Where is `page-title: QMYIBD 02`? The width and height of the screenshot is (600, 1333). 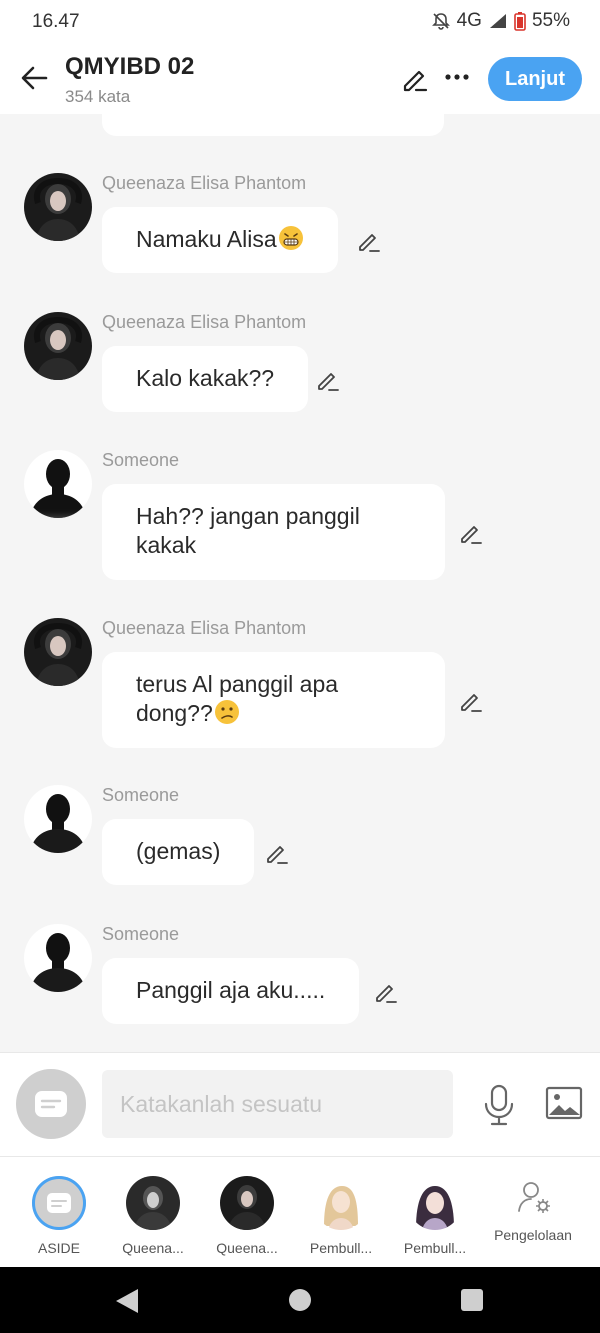
page-title: QMYIBD 02 is located at coordinates (130, 66).